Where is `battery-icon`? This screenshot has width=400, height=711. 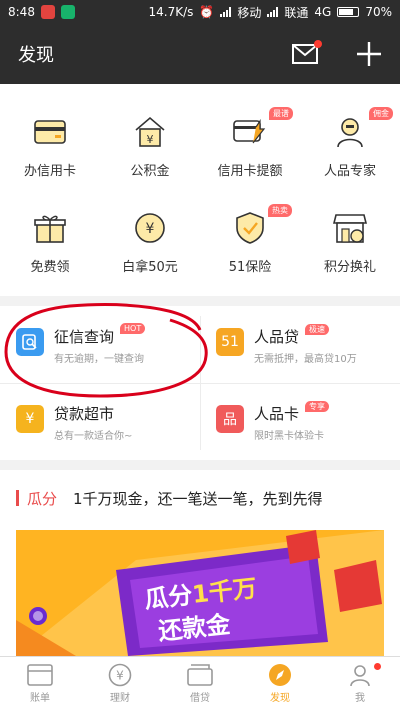 battery-icon is located at coordinates (348, 12).